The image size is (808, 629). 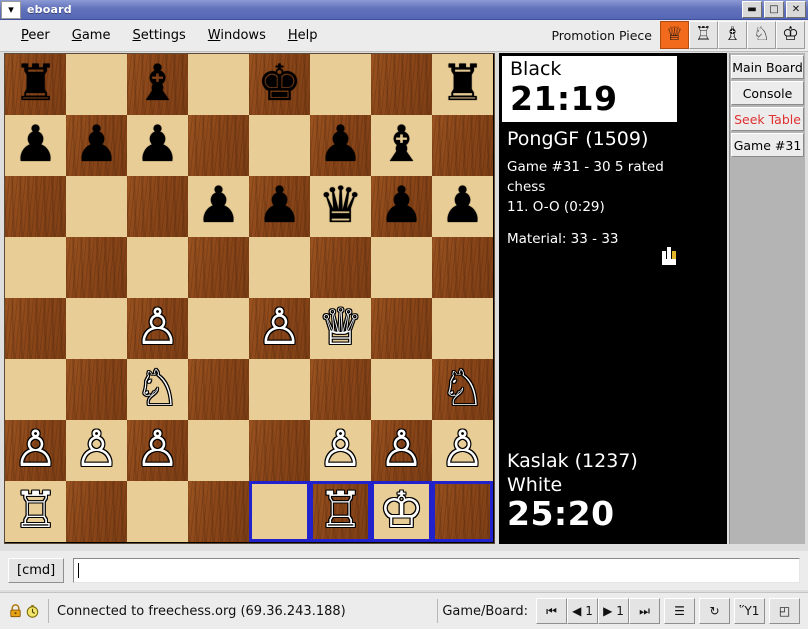 I want to click on flip-board-button: ◰, so click(x=784, y=611).